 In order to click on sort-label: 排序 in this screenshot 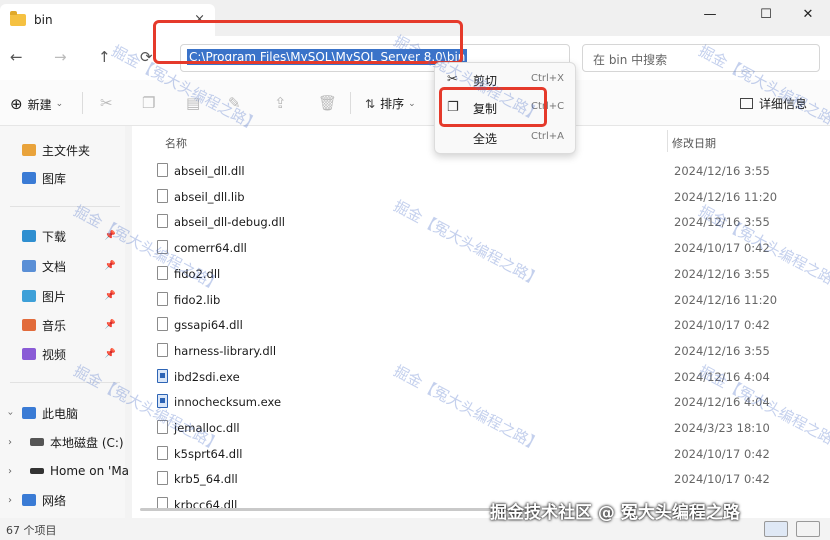, I will do `click(392, 104)`.